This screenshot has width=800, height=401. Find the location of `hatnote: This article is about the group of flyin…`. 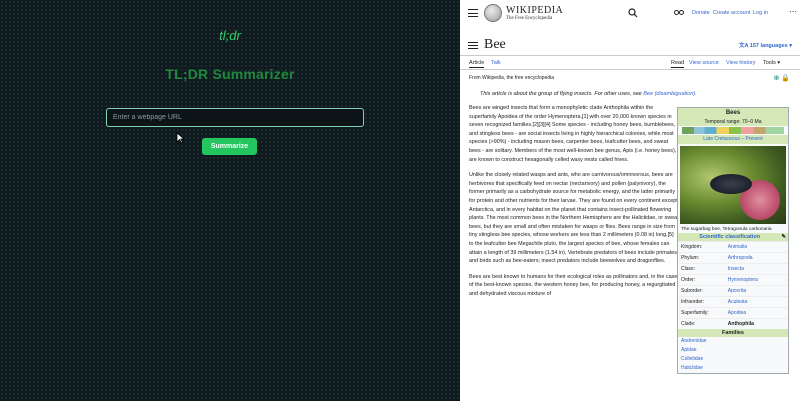

hatnote: This article is about the group of flyin… is located at coordinates (588, 94).